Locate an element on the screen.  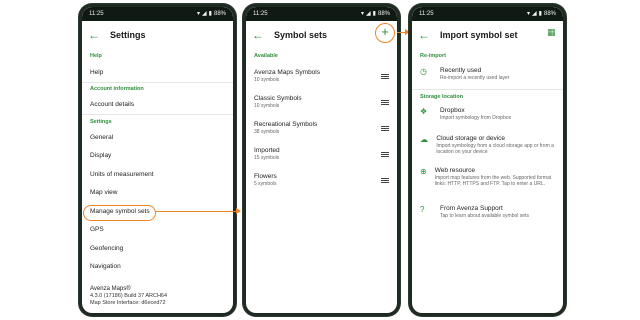
app-bar: ← Import symbol set ▦ is located at coordinates (487, 35).